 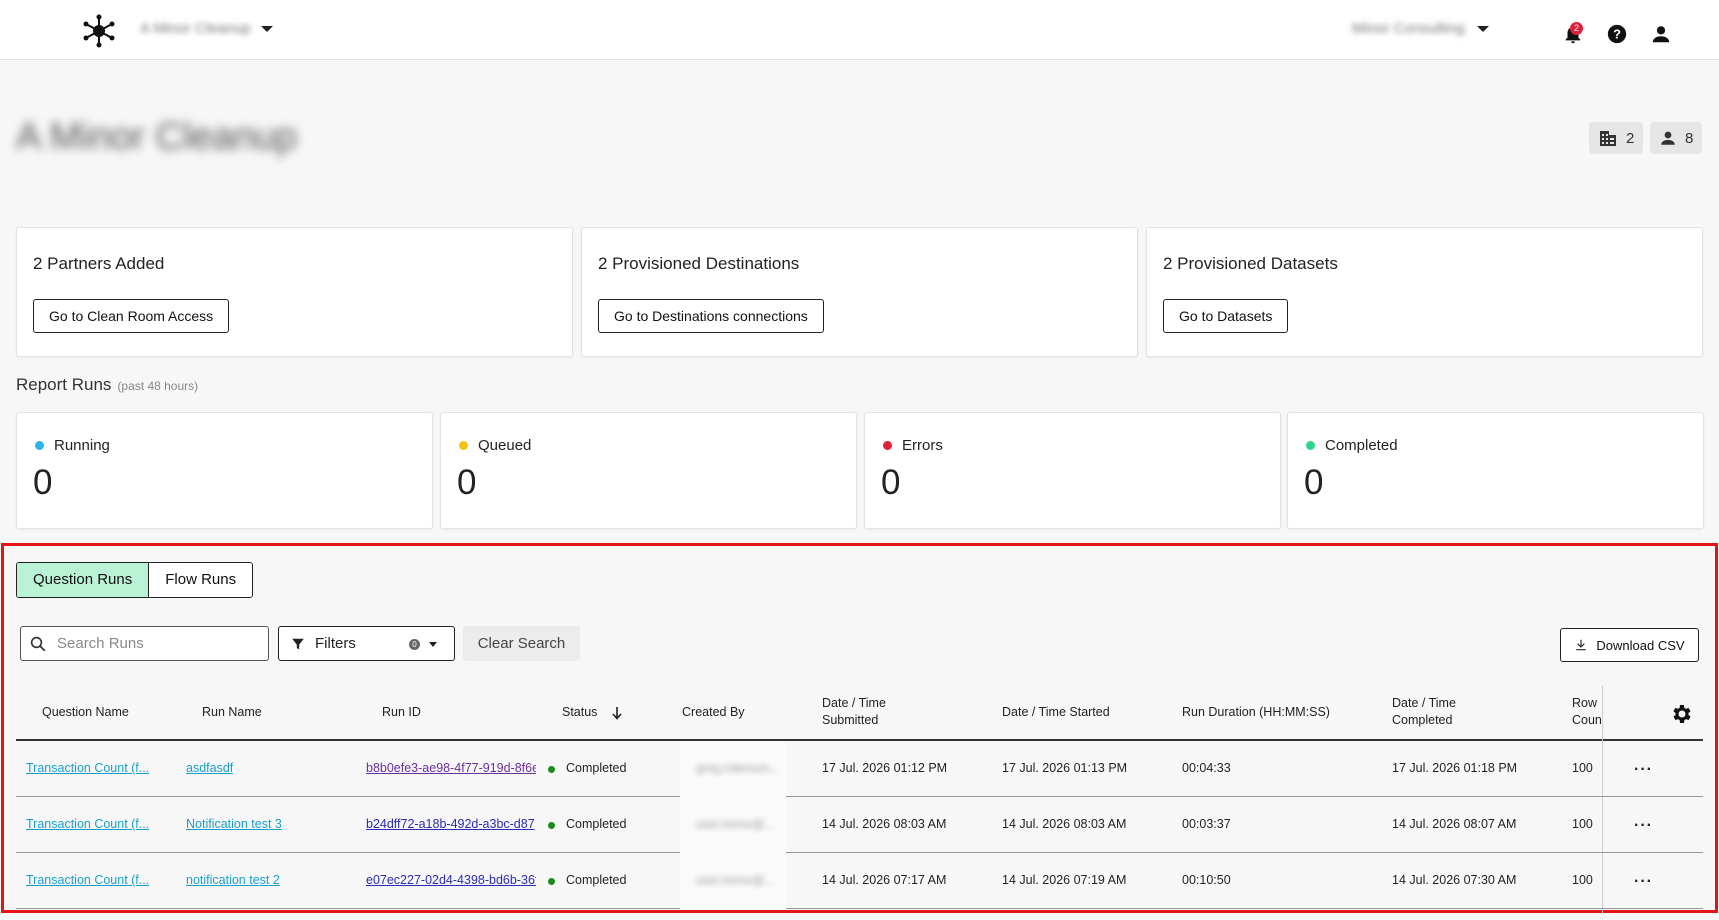 What do you see at coordinates (99, 31) in the screenshot?
I see `app-logo-icon` at bounding box center [99, 31].